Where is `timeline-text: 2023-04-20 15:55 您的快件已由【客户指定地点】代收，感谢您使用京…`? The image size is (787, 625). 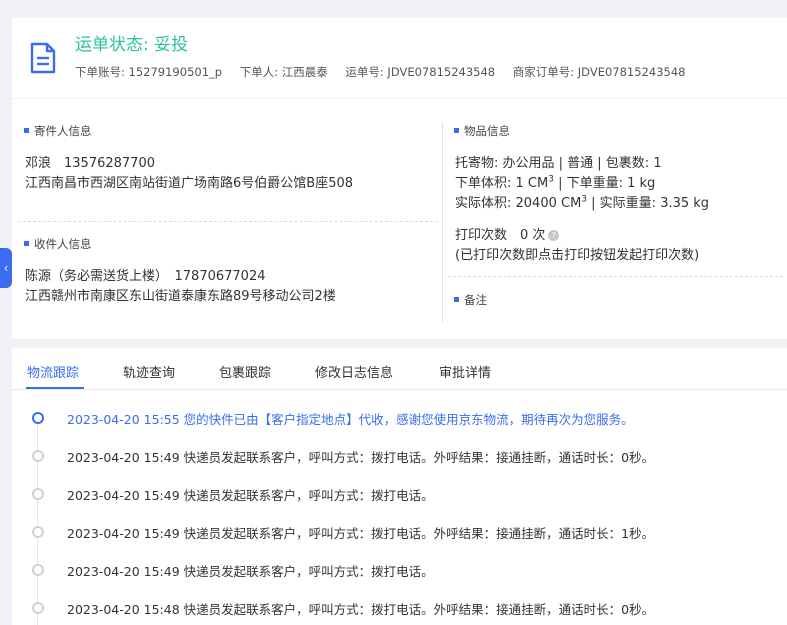 timeline-text: 2023-04-20 15:55 您的快件已由【客户指定地点】代收，感谢您使用京… is located at coordinates (350, 419).